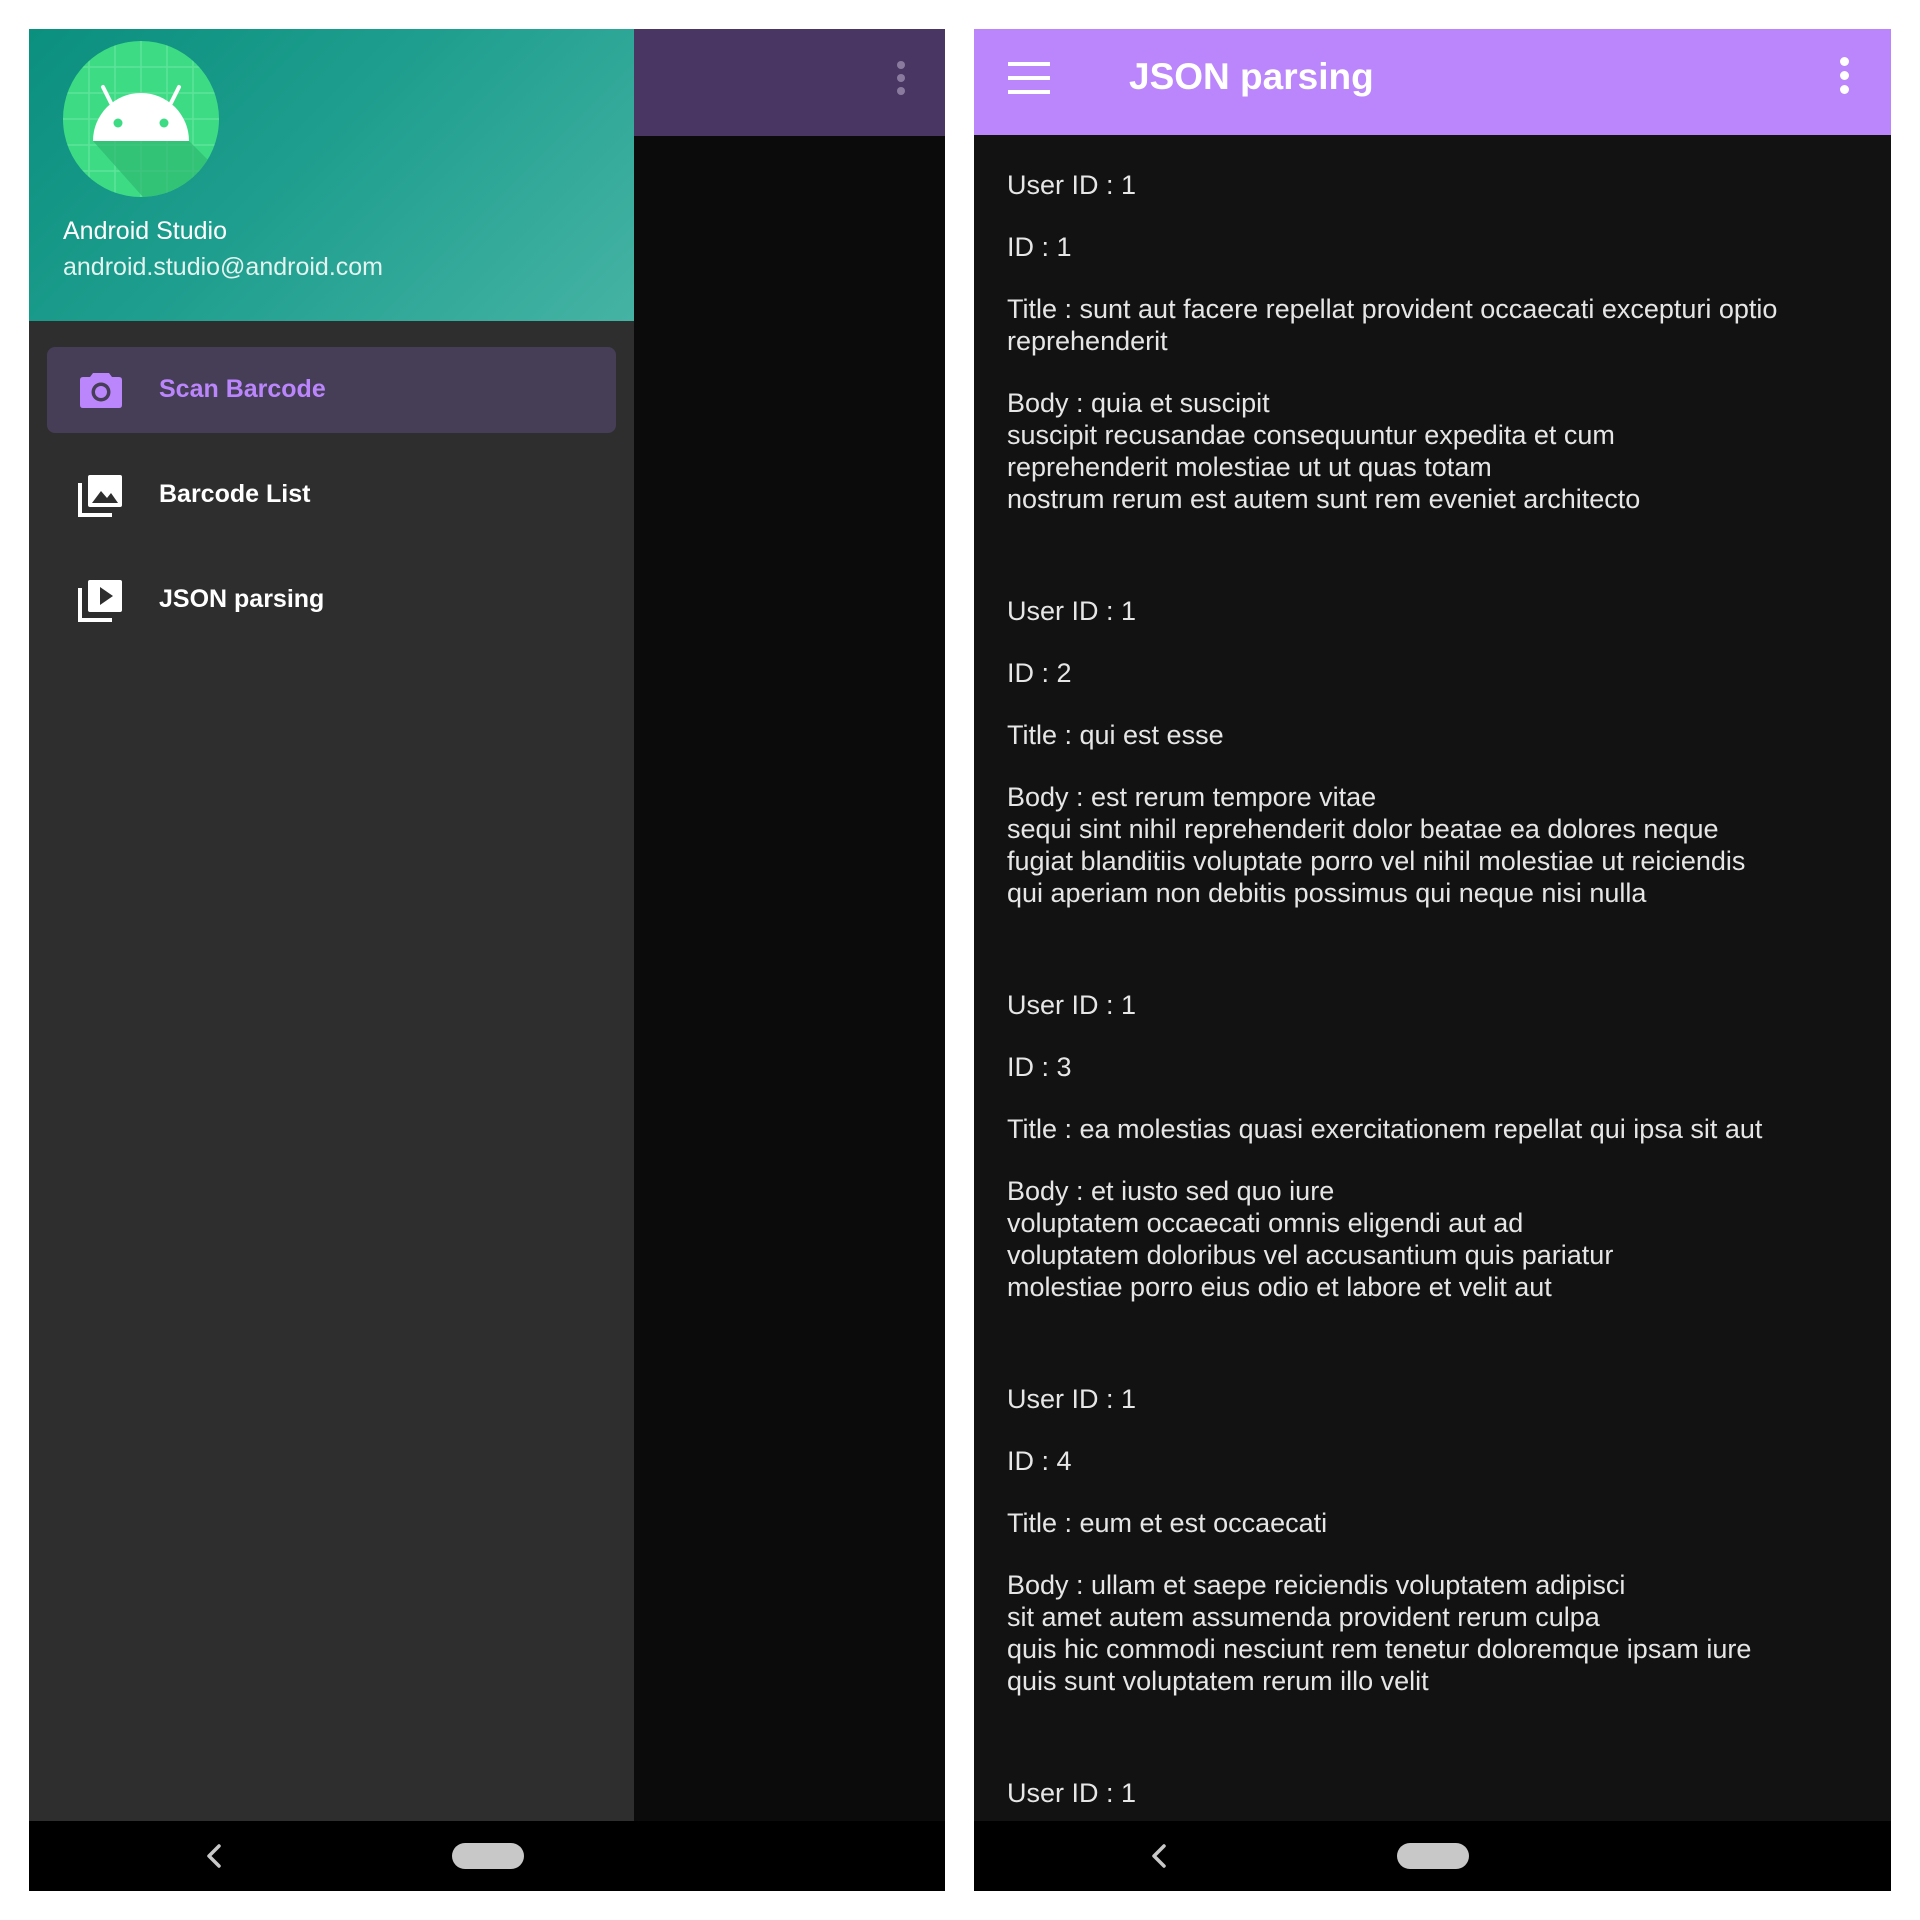 The image size is (1920, 1920). What do you see at coordinates (1432, 1782) in the screenshot?
I see `list-item: User ID : 1 ID : 5` at bounding box center [1432, 1782].